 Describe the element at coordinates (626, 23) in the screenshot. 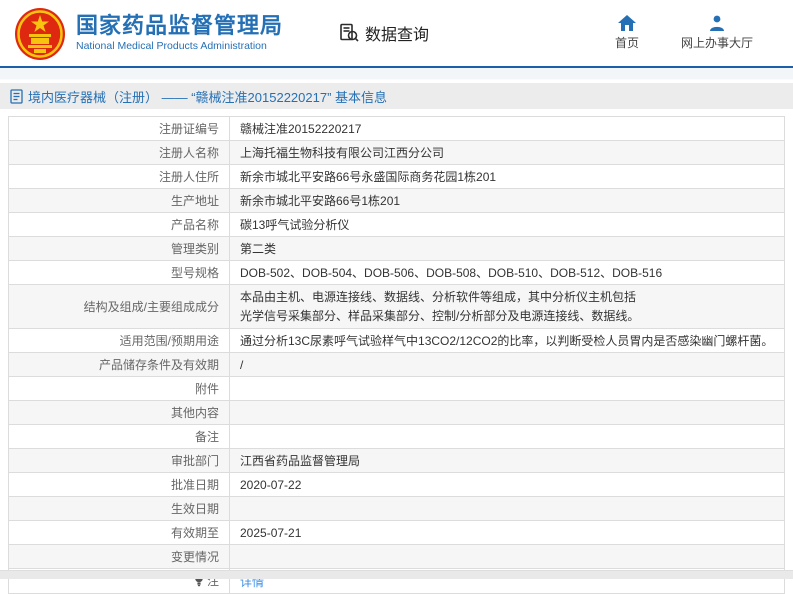

I see `home-icon` at that location.